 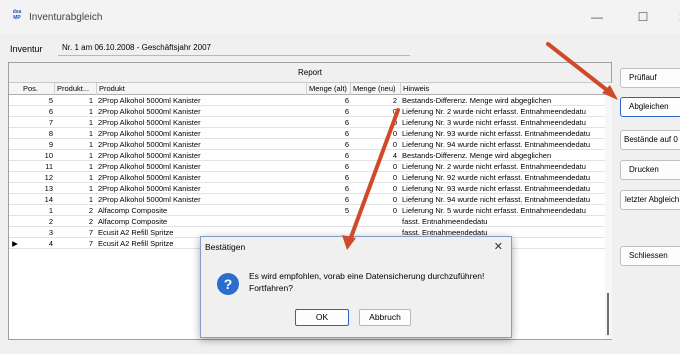 What do you see at coordinates (48, 188) in the screenshot?
I see `cell-pos: 13` at bounding box center [48, 188].